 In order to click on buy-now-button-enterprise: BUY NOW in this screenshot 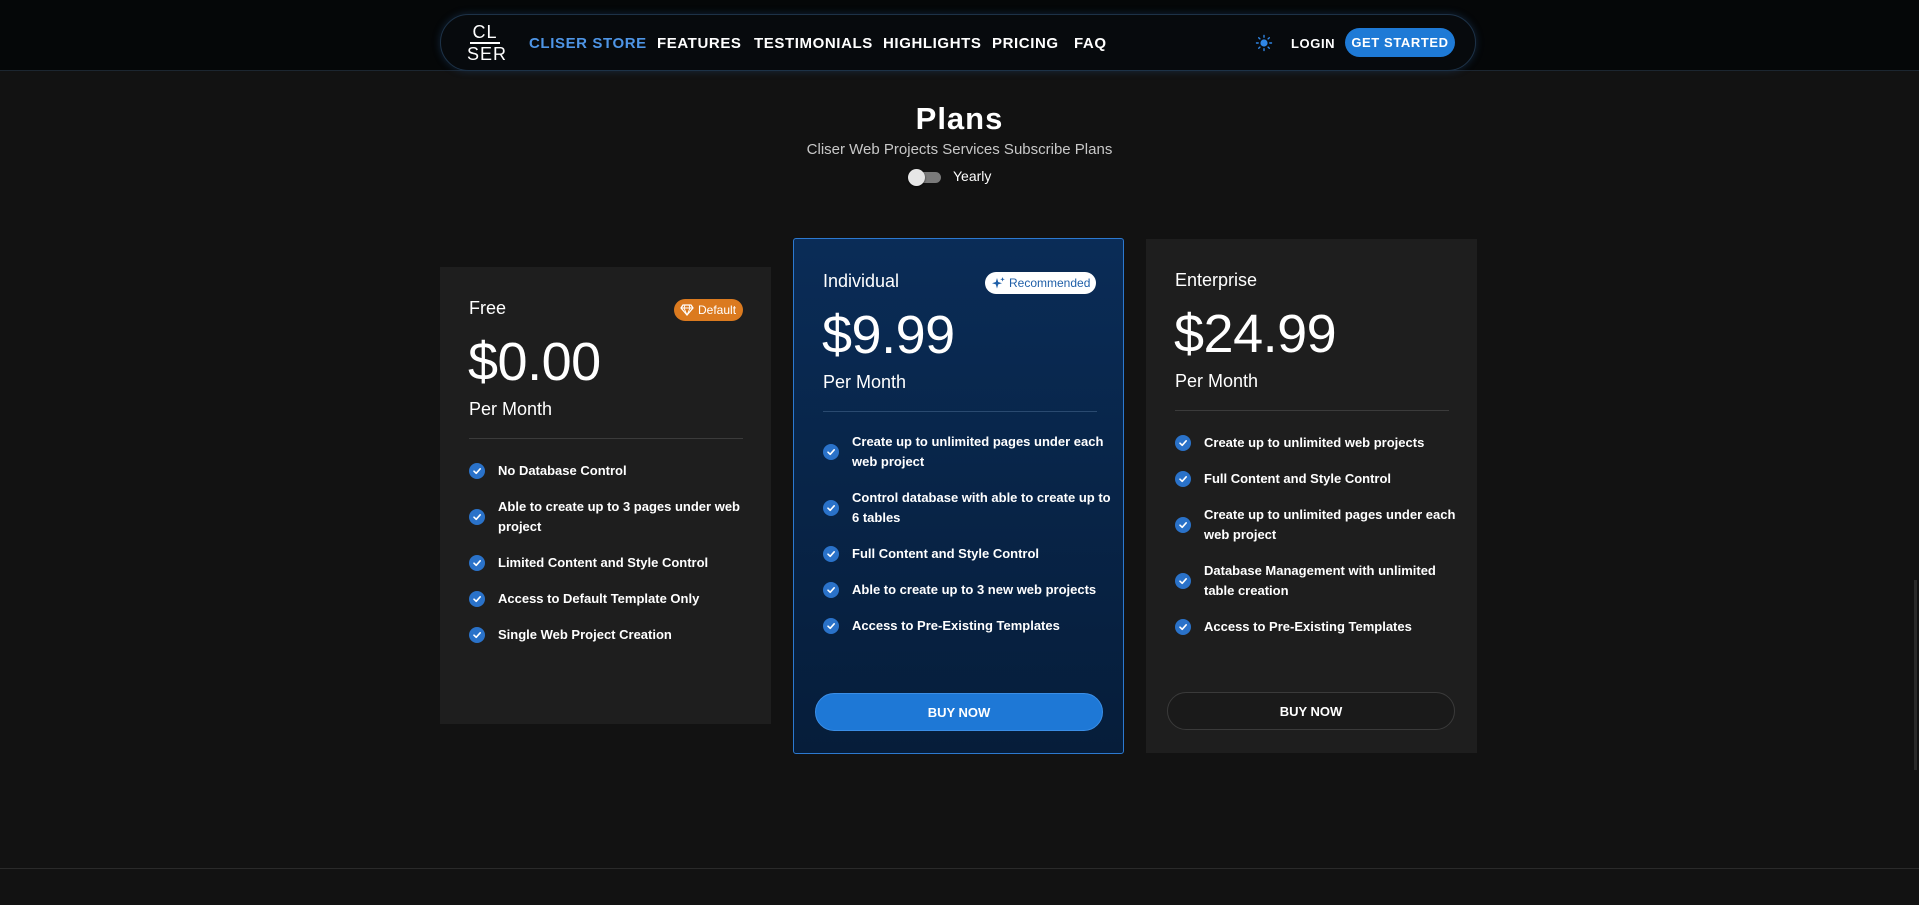, I will do `click(1311, 711)`.